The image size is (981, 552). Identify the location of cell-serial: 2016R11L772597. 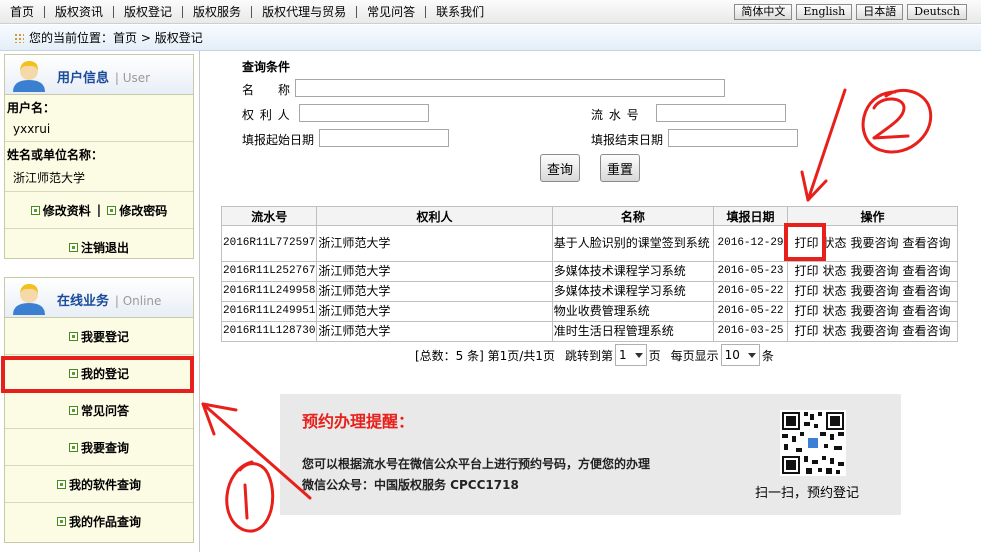
(269, 243).